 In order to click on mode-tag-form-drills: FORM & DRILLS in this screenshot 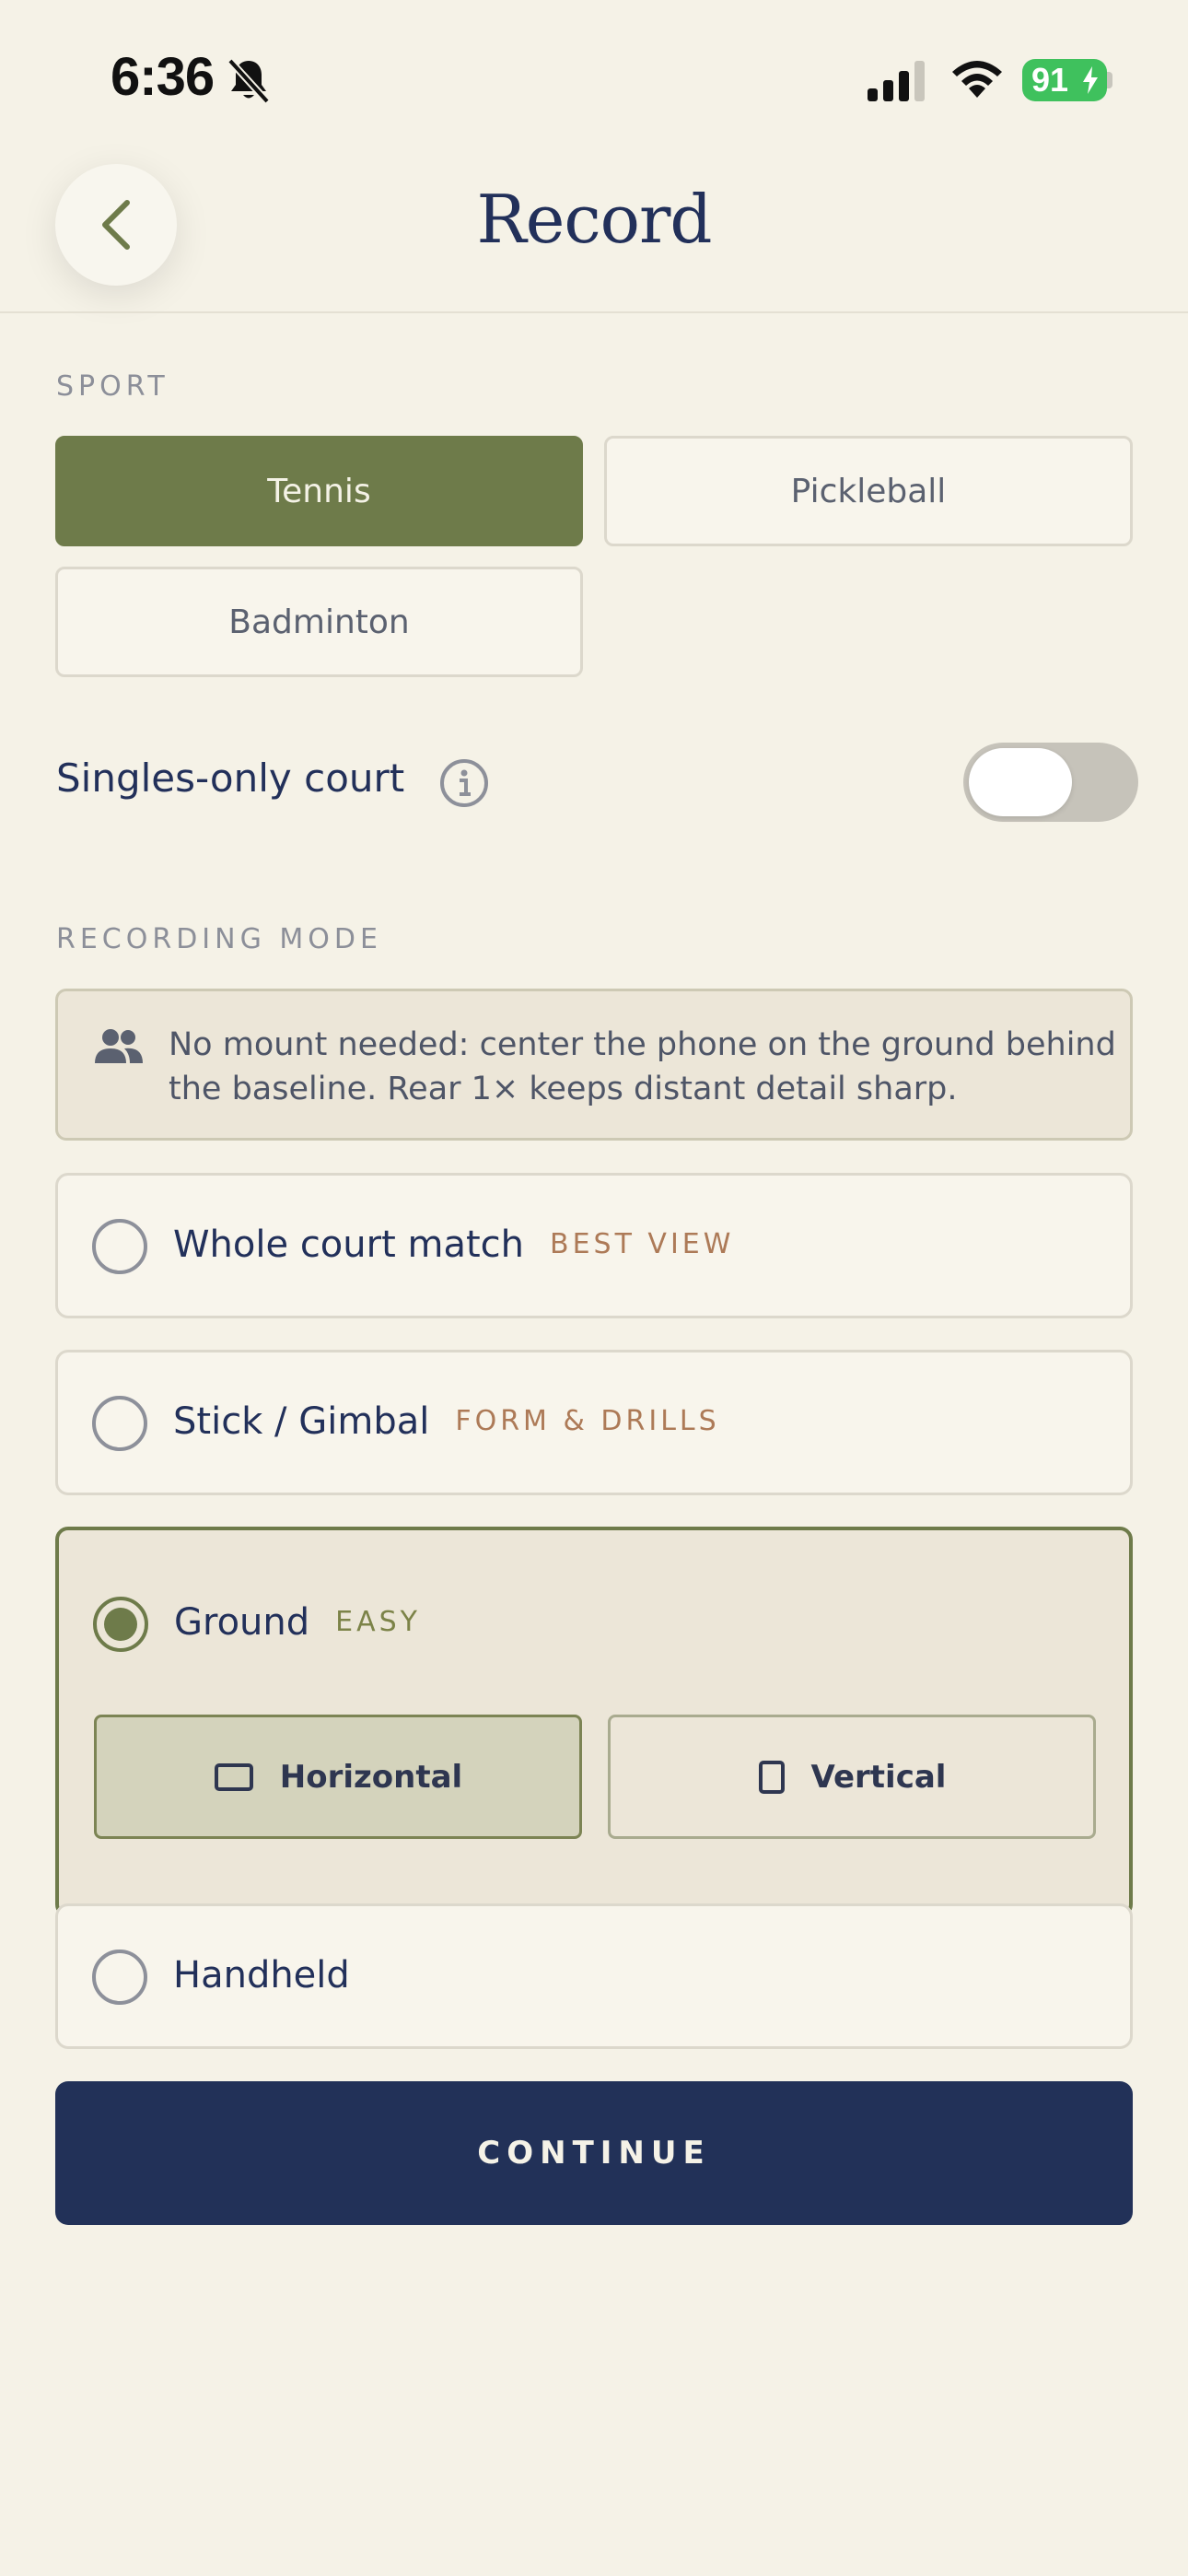, I will do `click(587, 1421)`.